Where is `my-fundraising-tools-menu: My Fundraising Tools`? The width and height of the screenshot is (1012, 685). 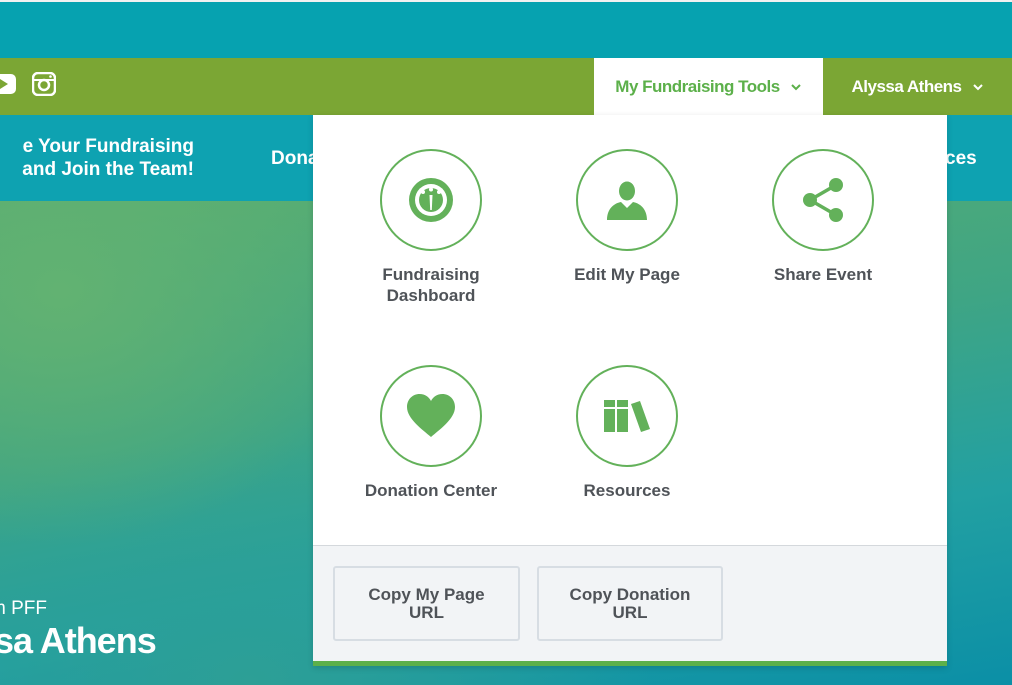
my-fundraising-tools-menu: My Fundraising Tools is located at coordinates (708, 87).